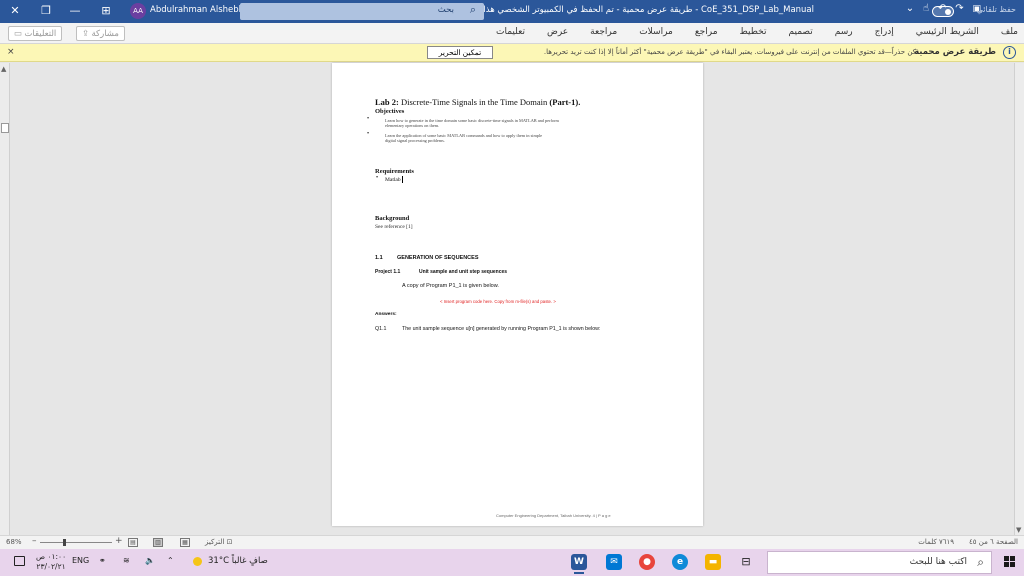 This screenshot has height=576, width=1024. Describe the element at coordinates (5, 299) in the screenshot. I see `left-margin-bar: ▲` at that location.